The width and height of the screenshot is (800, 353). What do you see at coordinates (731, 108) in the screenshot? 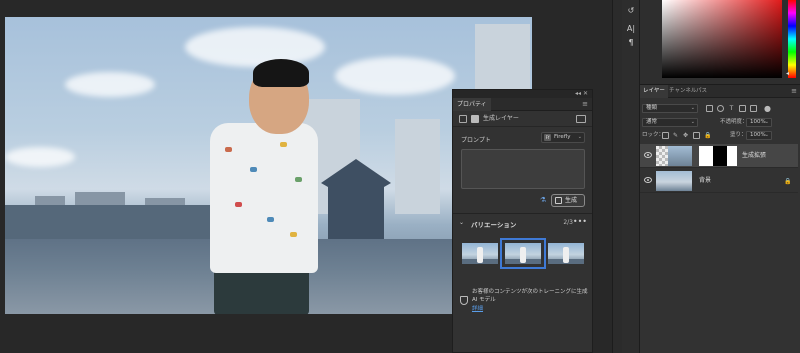
I see `type-filter-icon: T` at bounding box center [731, 108].